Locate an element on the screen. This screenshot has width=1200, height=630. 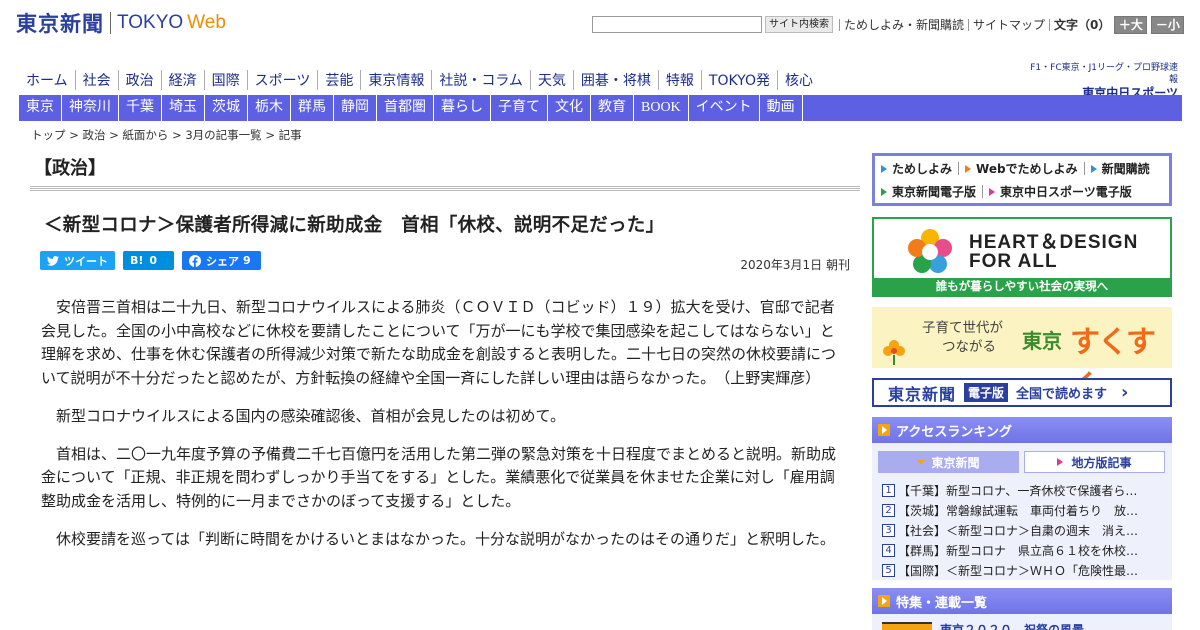
feature-item-link: 東京２０２０ 祝祭の風景 is located at coordinates (1012, 625).